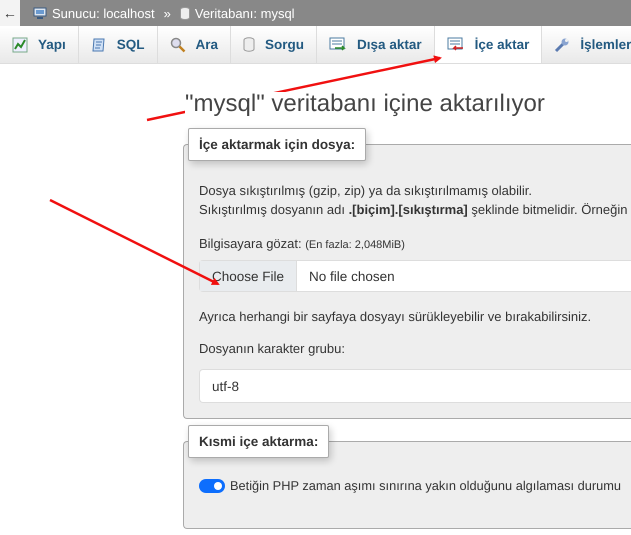 Image resolution: width=631 pixels, height=535 pixels. I want to click on import-icon, so click(455, 44).